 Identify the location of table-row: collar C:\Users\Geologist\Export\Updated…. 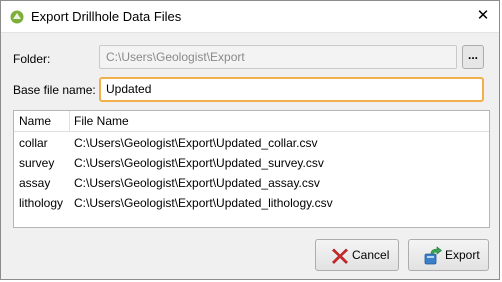
(251, 144).